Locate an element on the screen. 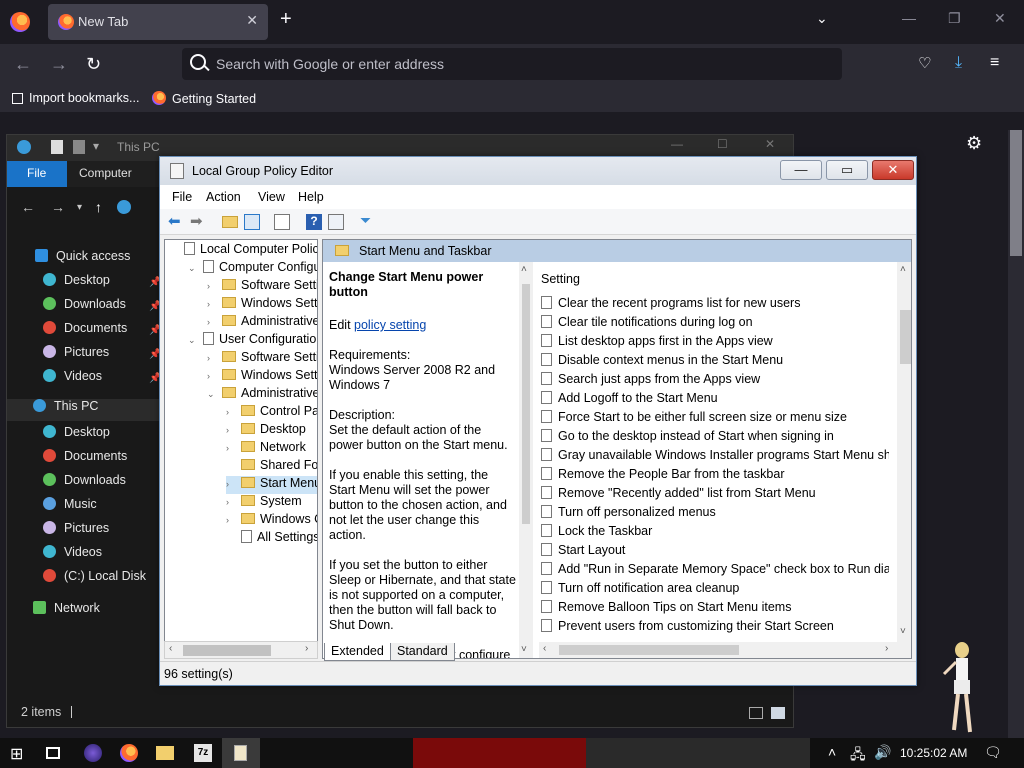 The image size is (1024, 768). menu-icon: ≡ is located at coordinates (994, 63).